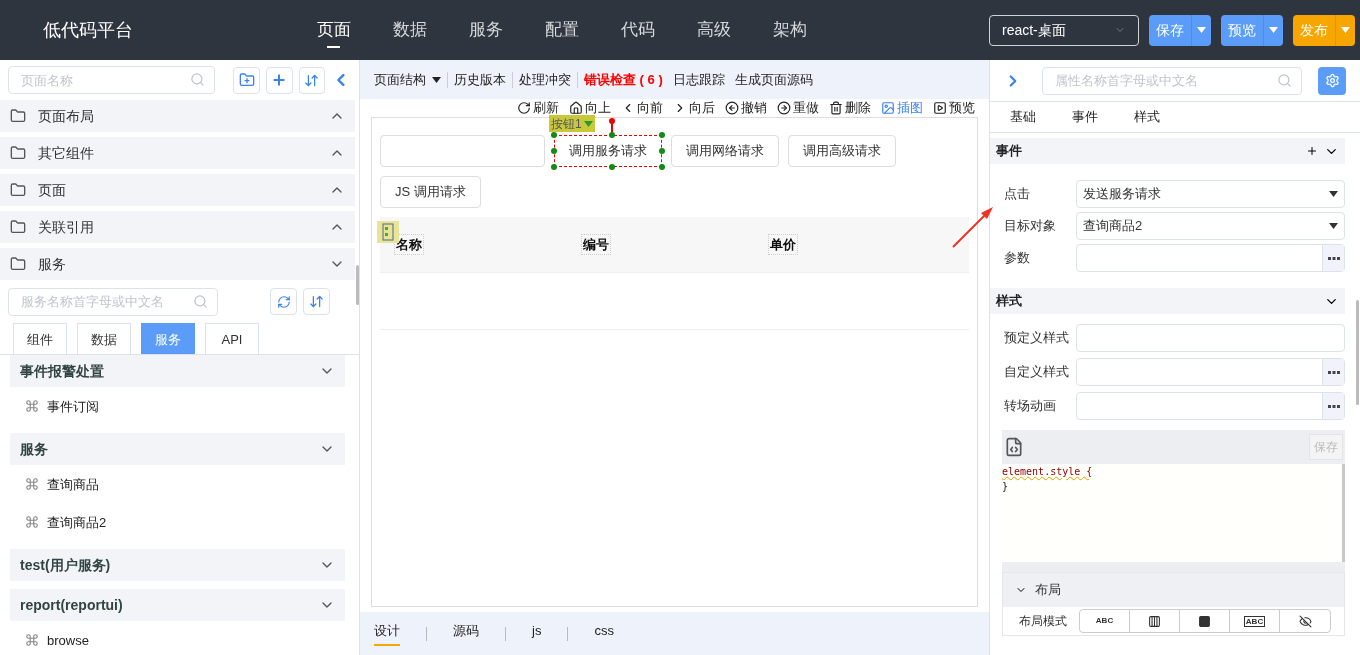  I want to click on folder-row: 其它组件, so click(177, 153).